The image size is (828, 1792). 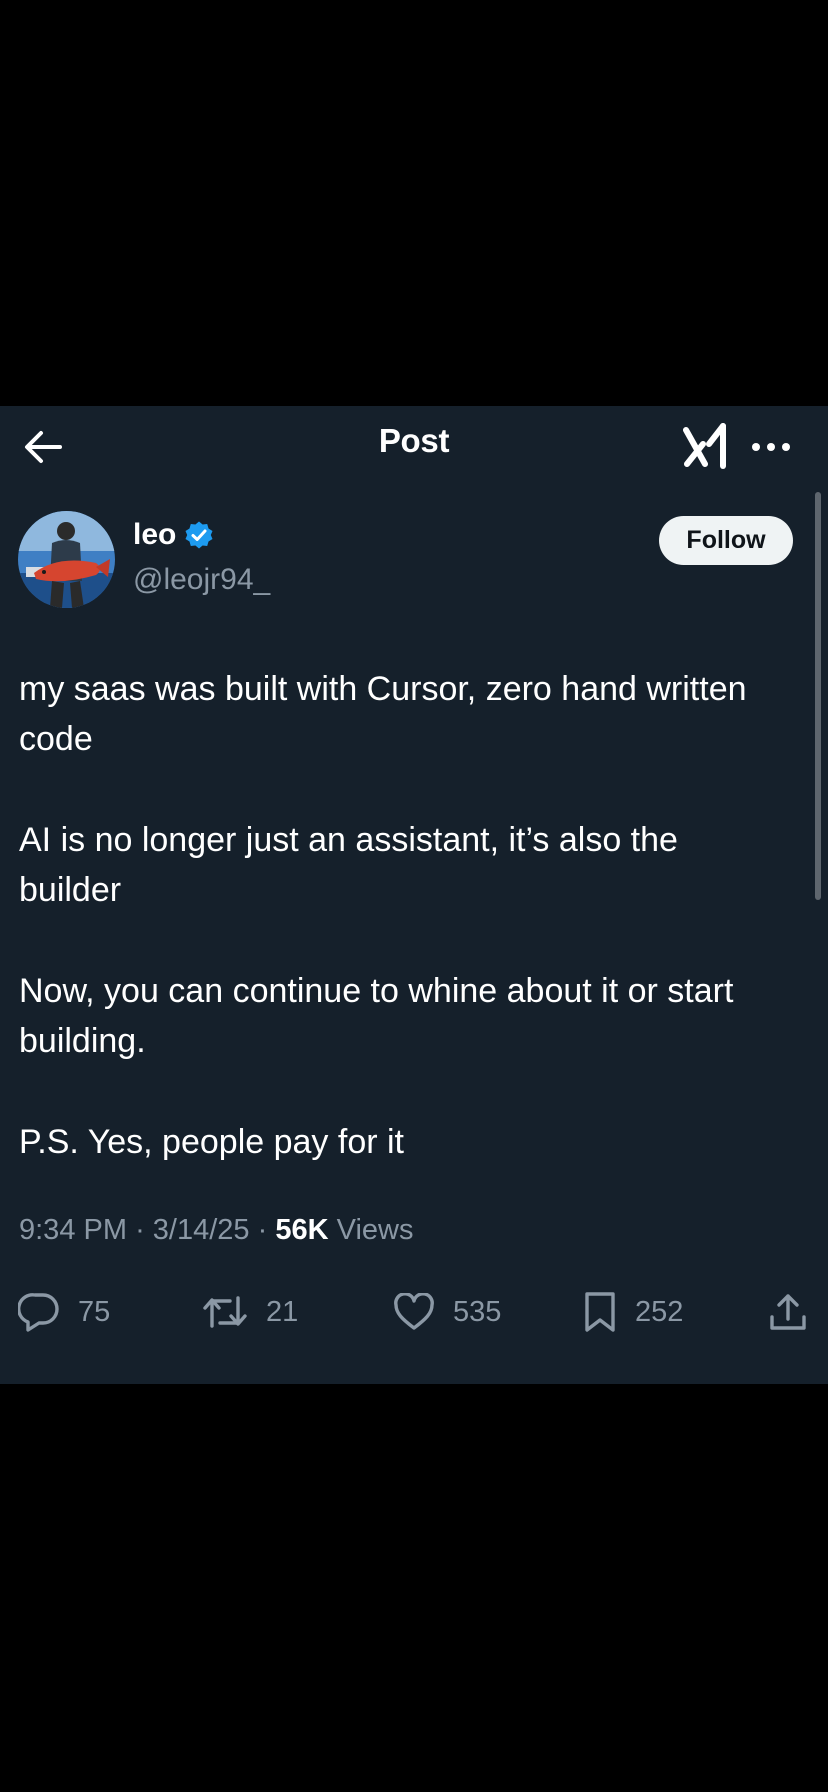 I want to click on share-icon, so click(x=788, y=1312).